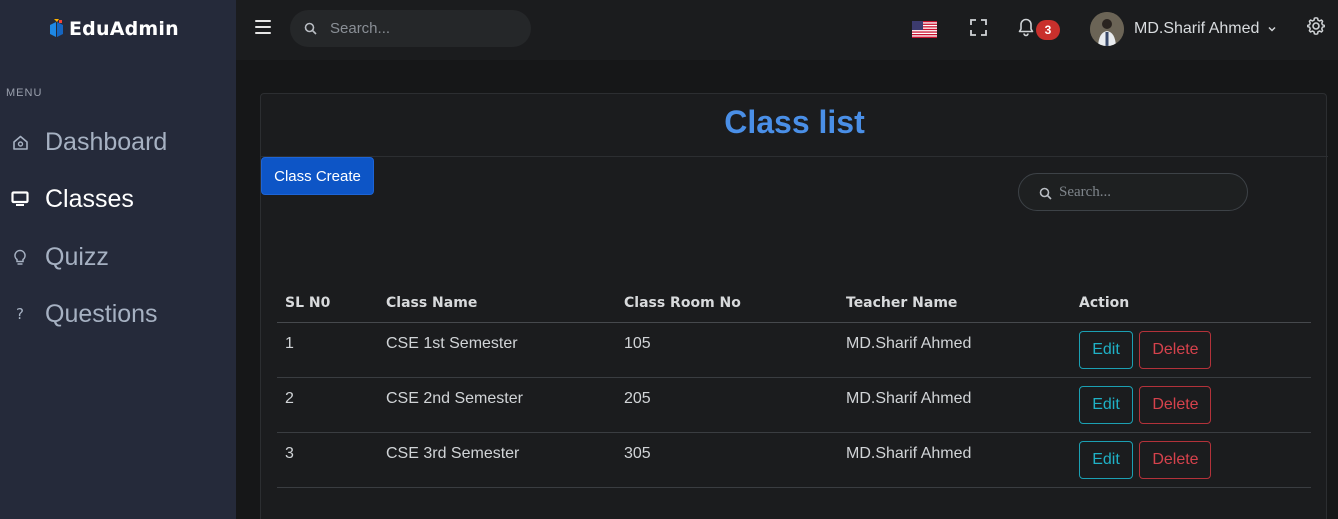 The width and height of the screenshot is (1338, 519). I want to click on user-menu: MD.Sharif Ahmed, so click(1183, 29).